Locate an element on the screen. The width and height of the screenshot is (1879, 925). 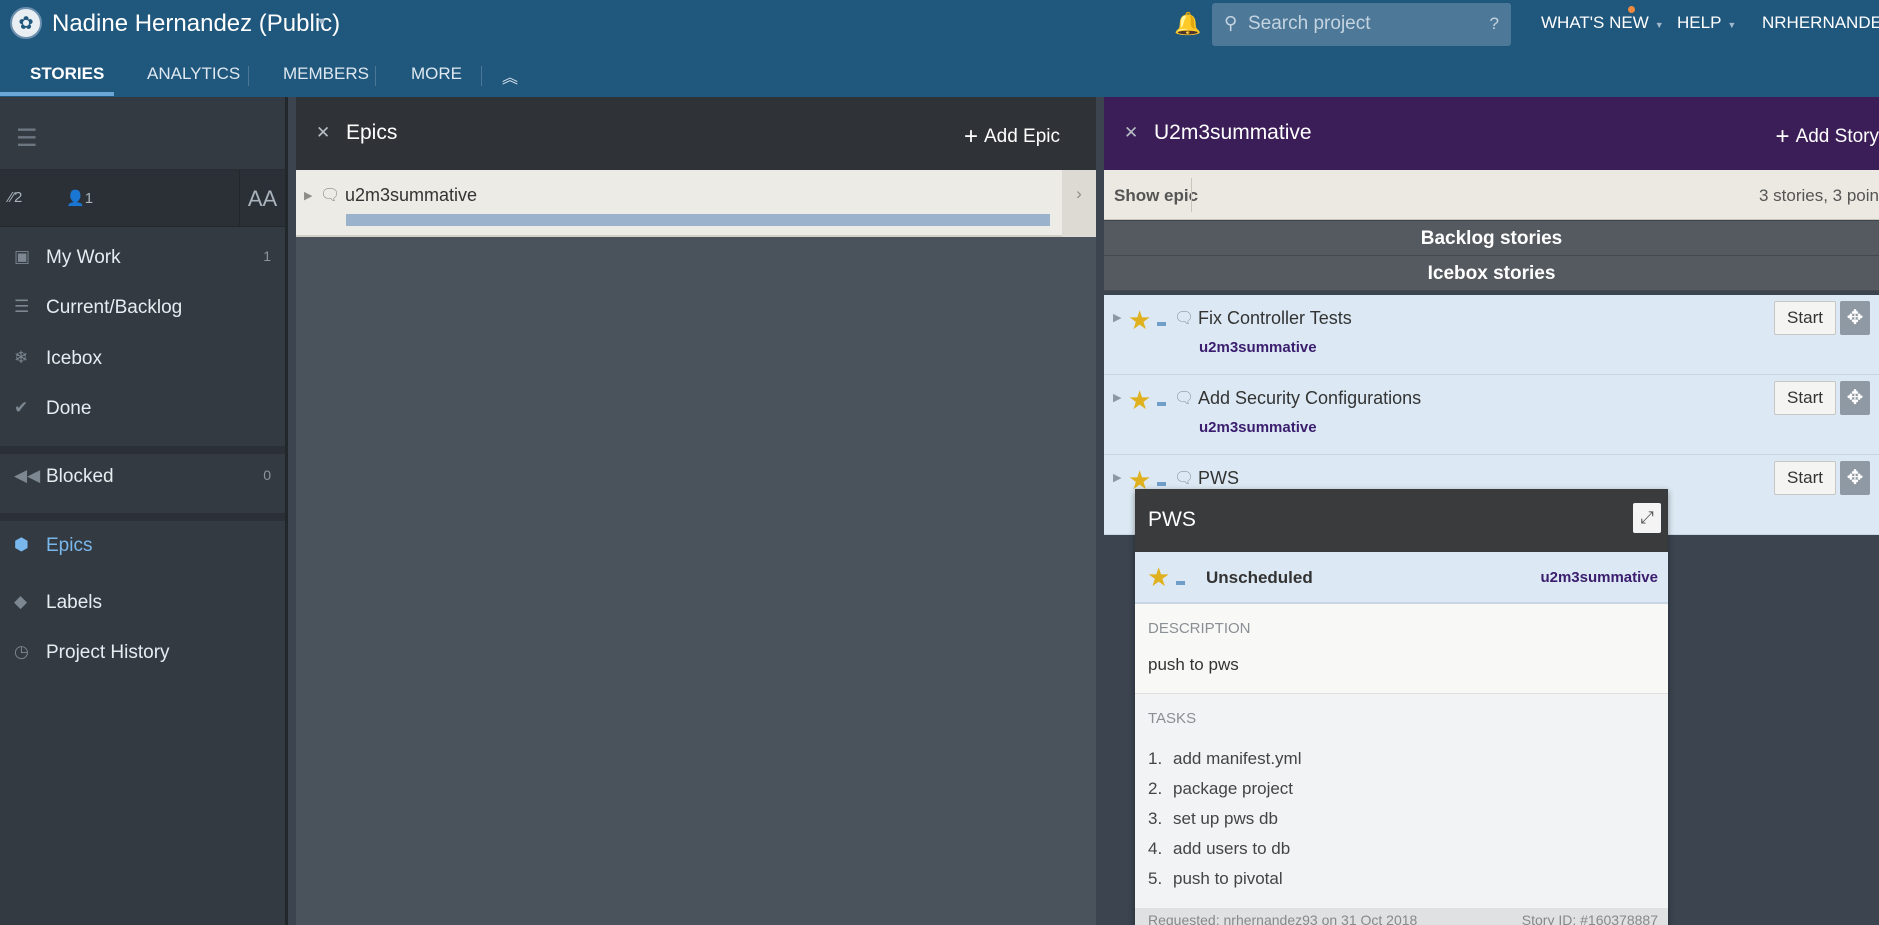
add-story-button: + Add Story is located at coordinates (1827, 137).